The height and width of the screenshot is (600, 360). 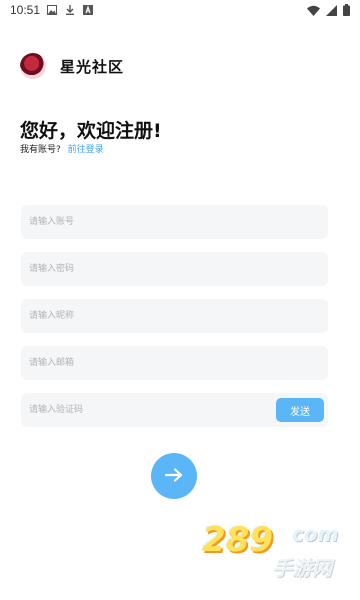 I want to click on arrow-right-icon, so click(x=173, y=476).